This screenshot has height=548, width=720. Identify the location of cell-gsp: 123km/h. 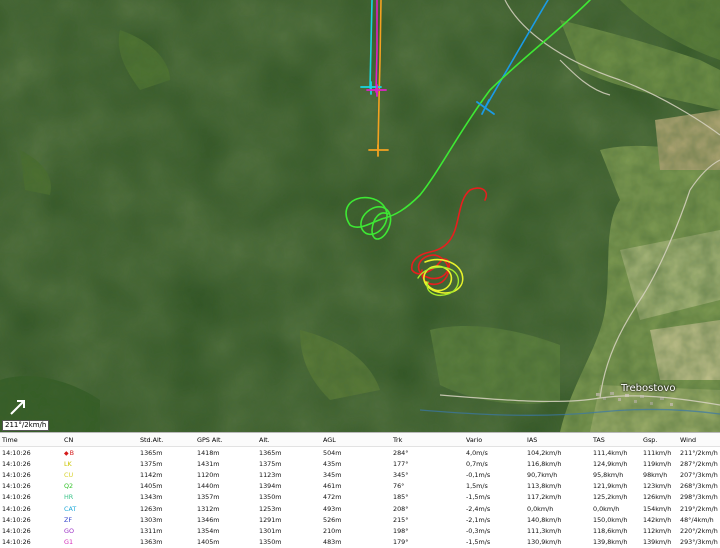
(657, 486).